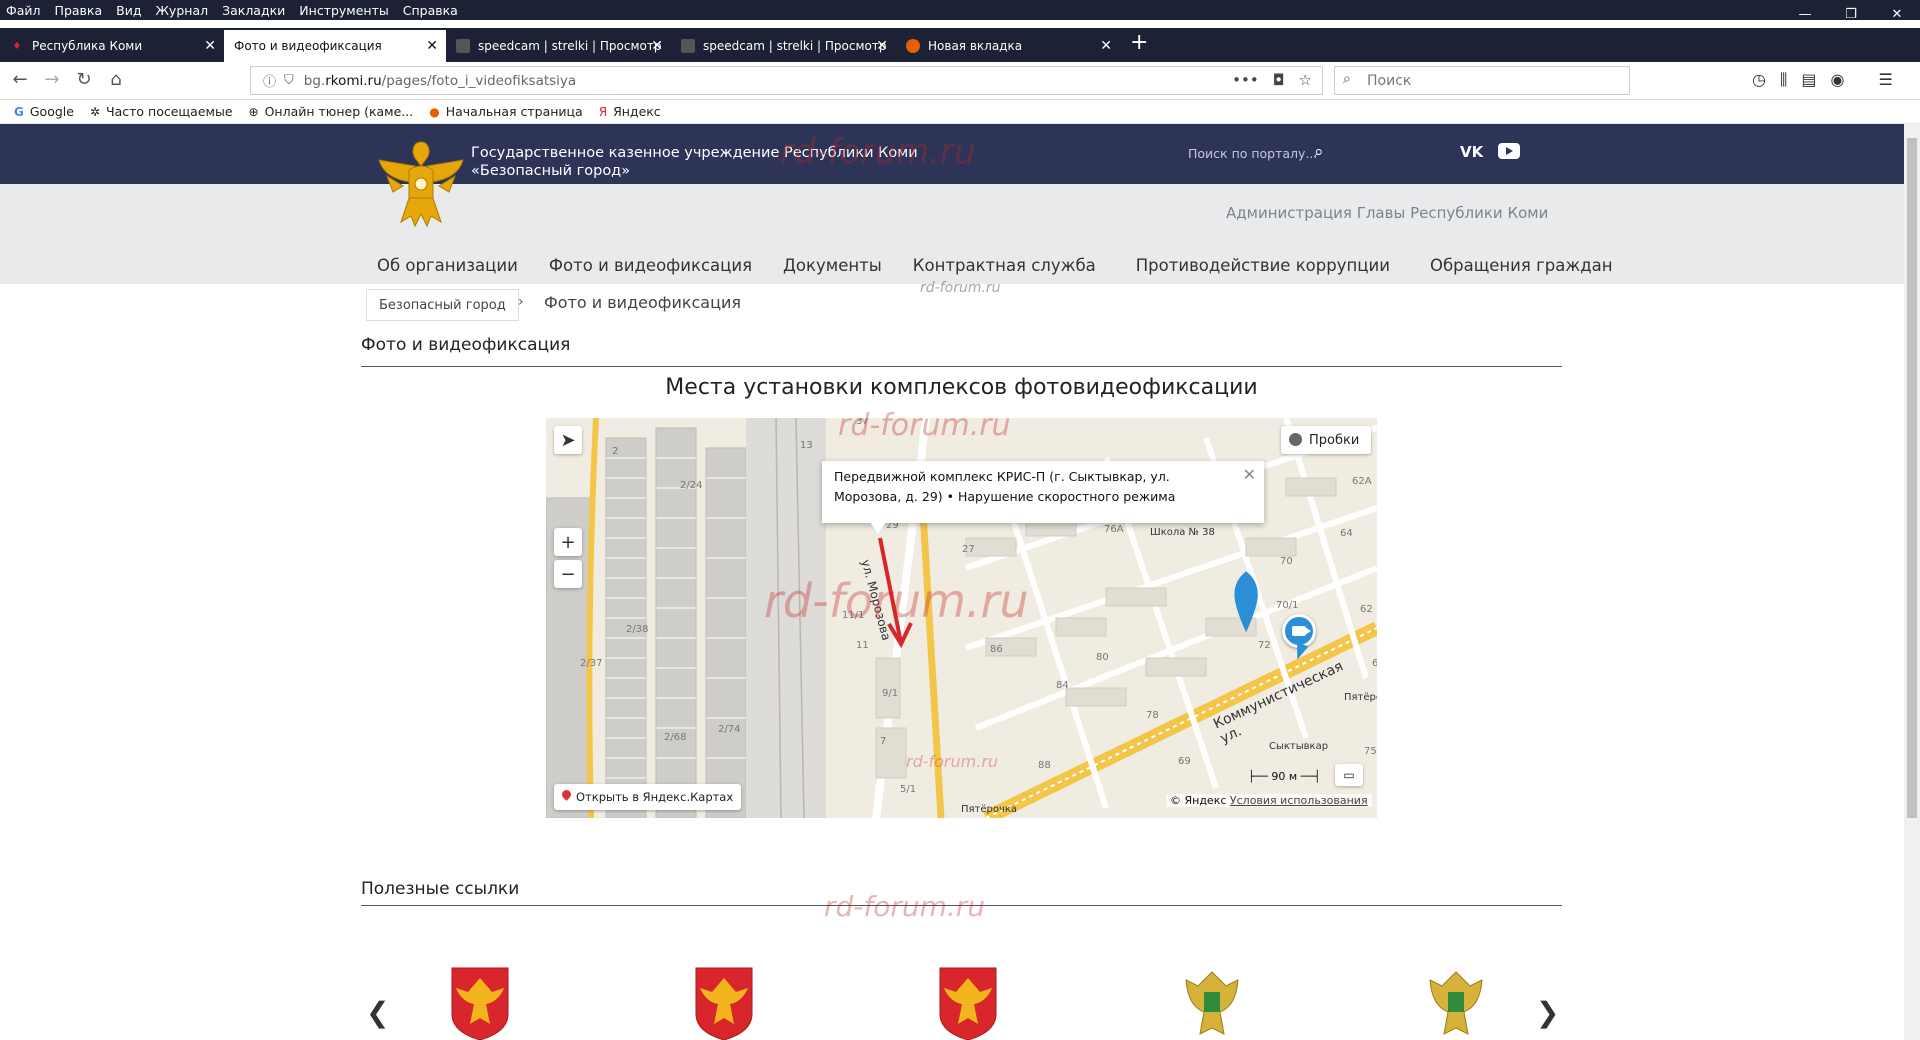  What do you see at coordinates (1182, 532) in the screenshot?
I see `poi-school: Школа № 38` at bounding box center [1182, 532].